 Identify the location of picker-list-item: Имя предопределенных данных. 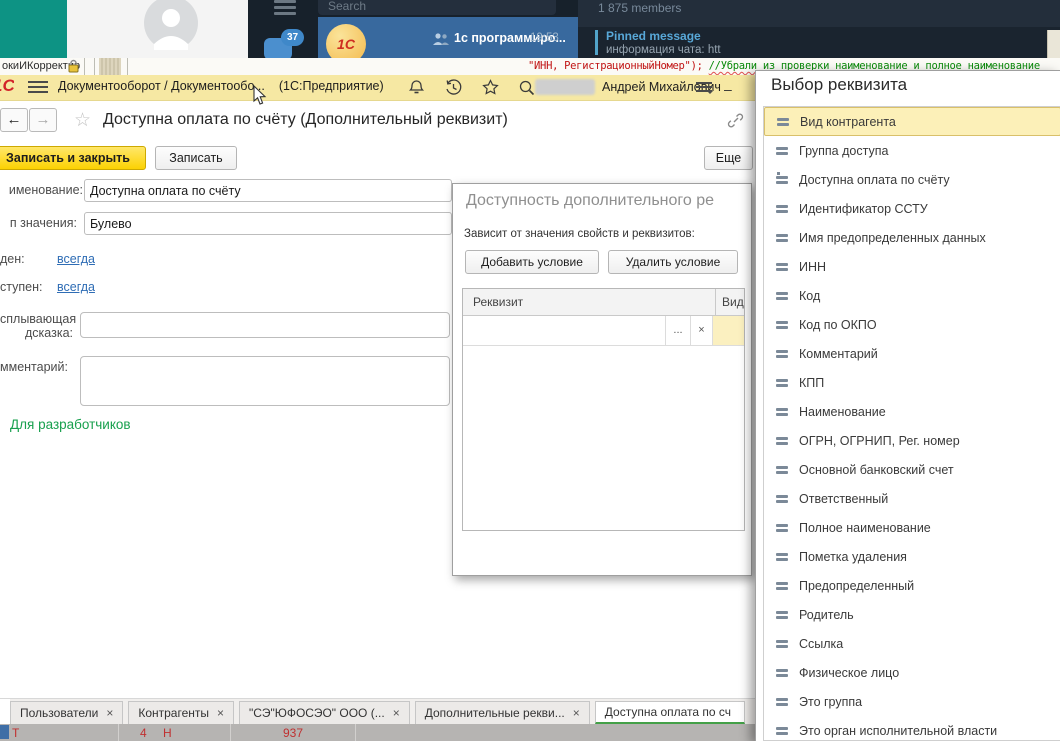
(912, 237).